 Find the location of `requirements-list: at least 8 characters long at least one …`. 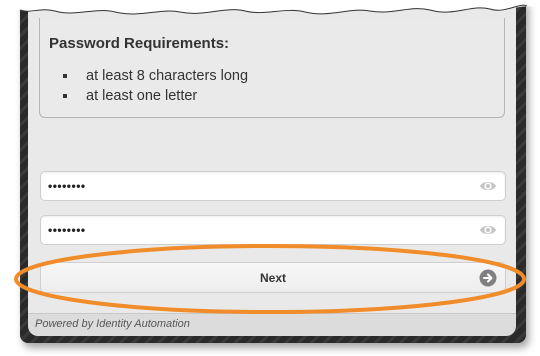

requirements-list: at least 8 characters long at least one … is located at coordinates (148, 86).